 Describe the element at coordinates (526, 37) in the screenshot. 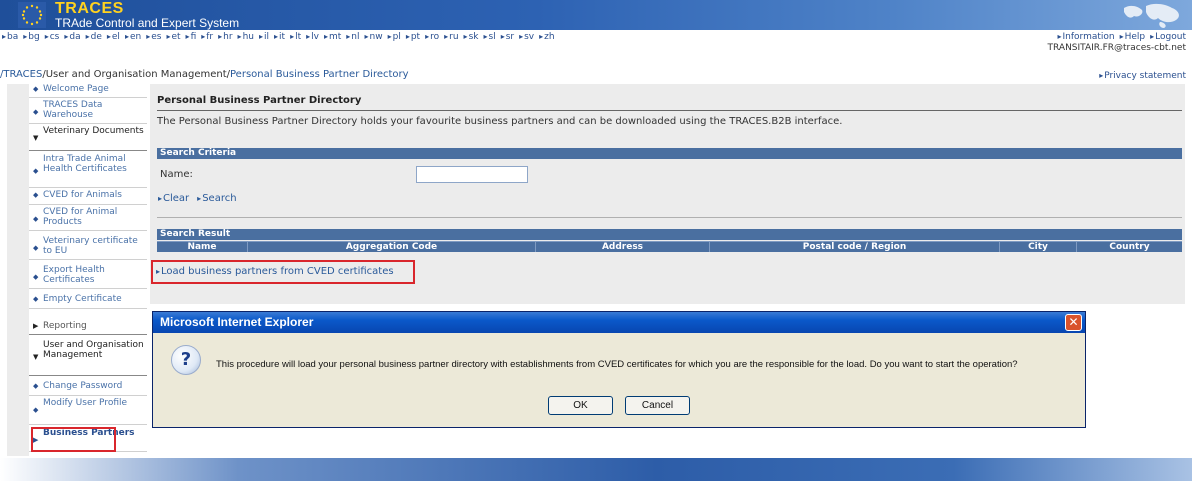

I see `lang-link: sv` at that location.